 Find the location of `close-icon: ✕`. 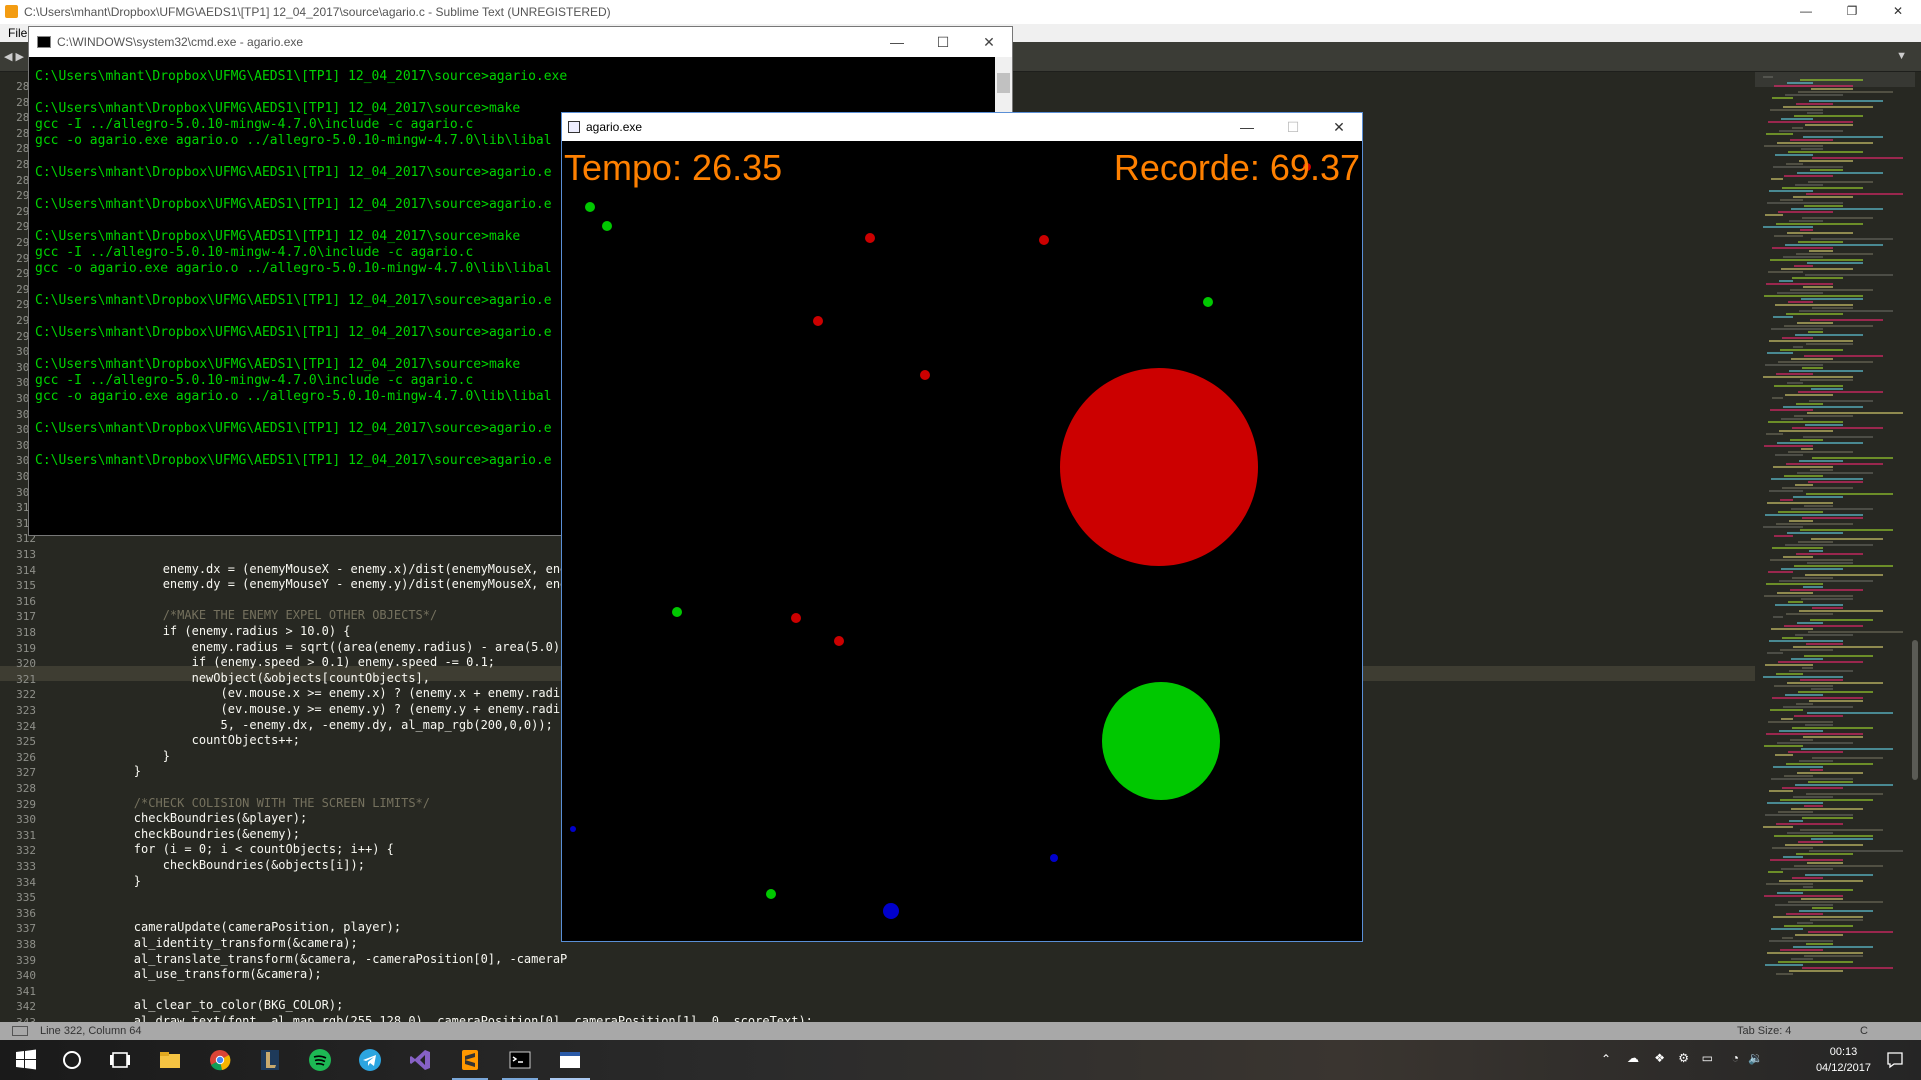

close-icon: ✕ is located at coordinates (1898, 12).